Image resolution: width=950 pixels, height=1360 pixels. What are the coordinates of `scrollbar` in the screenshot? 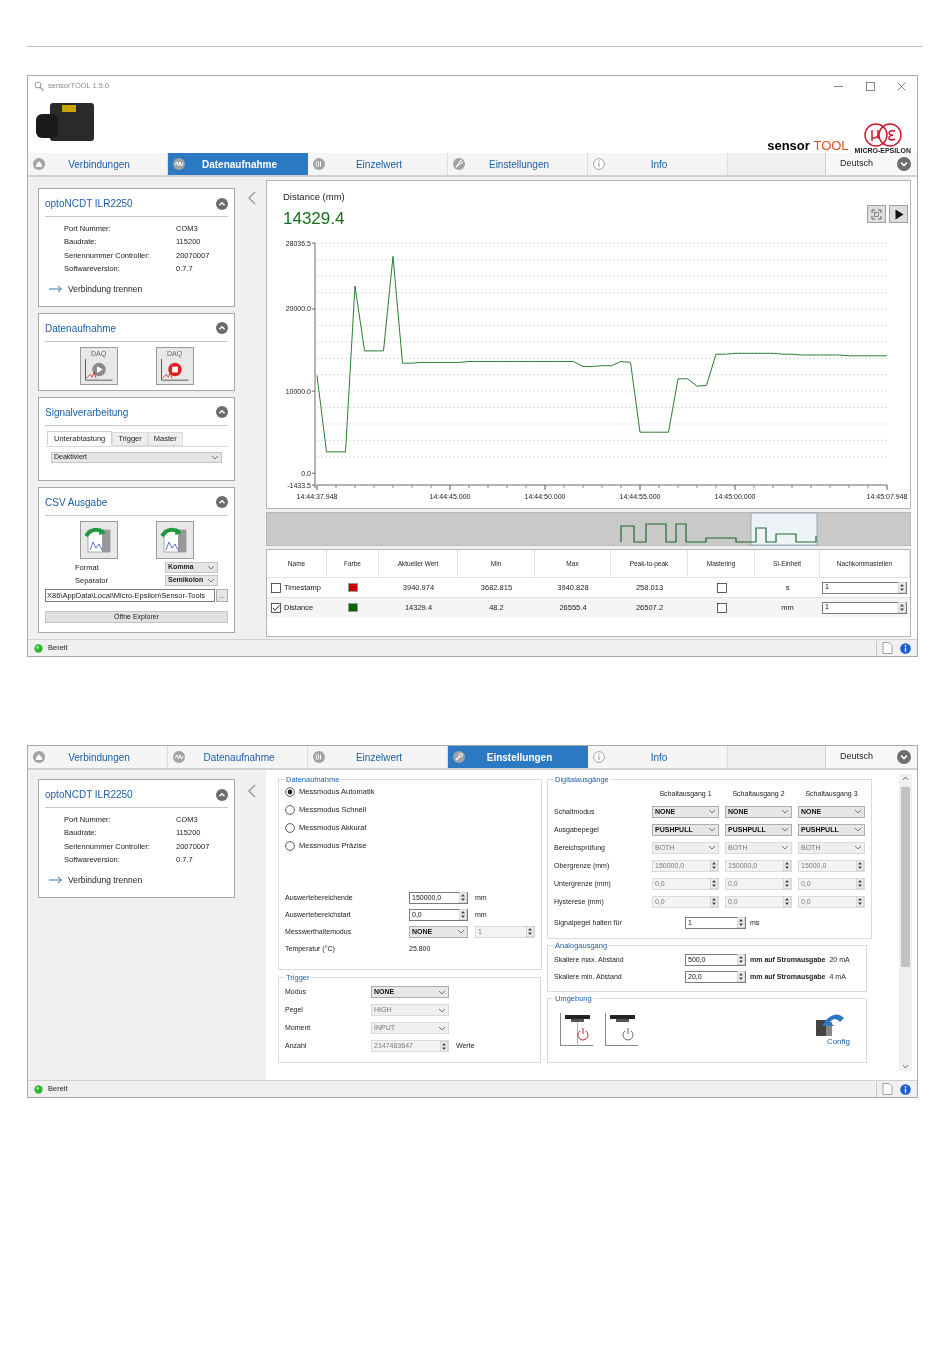 It's located at (905, 922).